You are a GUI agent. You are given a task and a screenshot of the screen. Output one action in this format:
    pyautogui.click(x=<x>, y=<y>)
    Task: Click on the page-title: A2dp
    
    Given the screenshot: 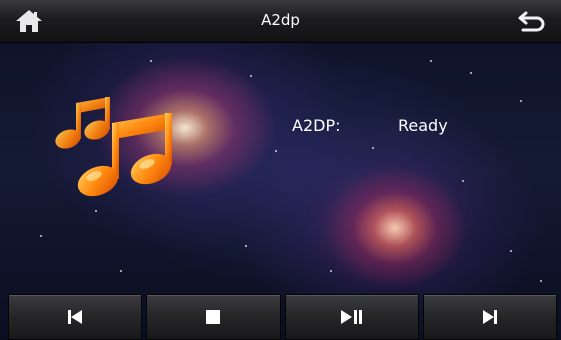 What is the action you would take?
    pyautogui.click(x=280, y=20)
    